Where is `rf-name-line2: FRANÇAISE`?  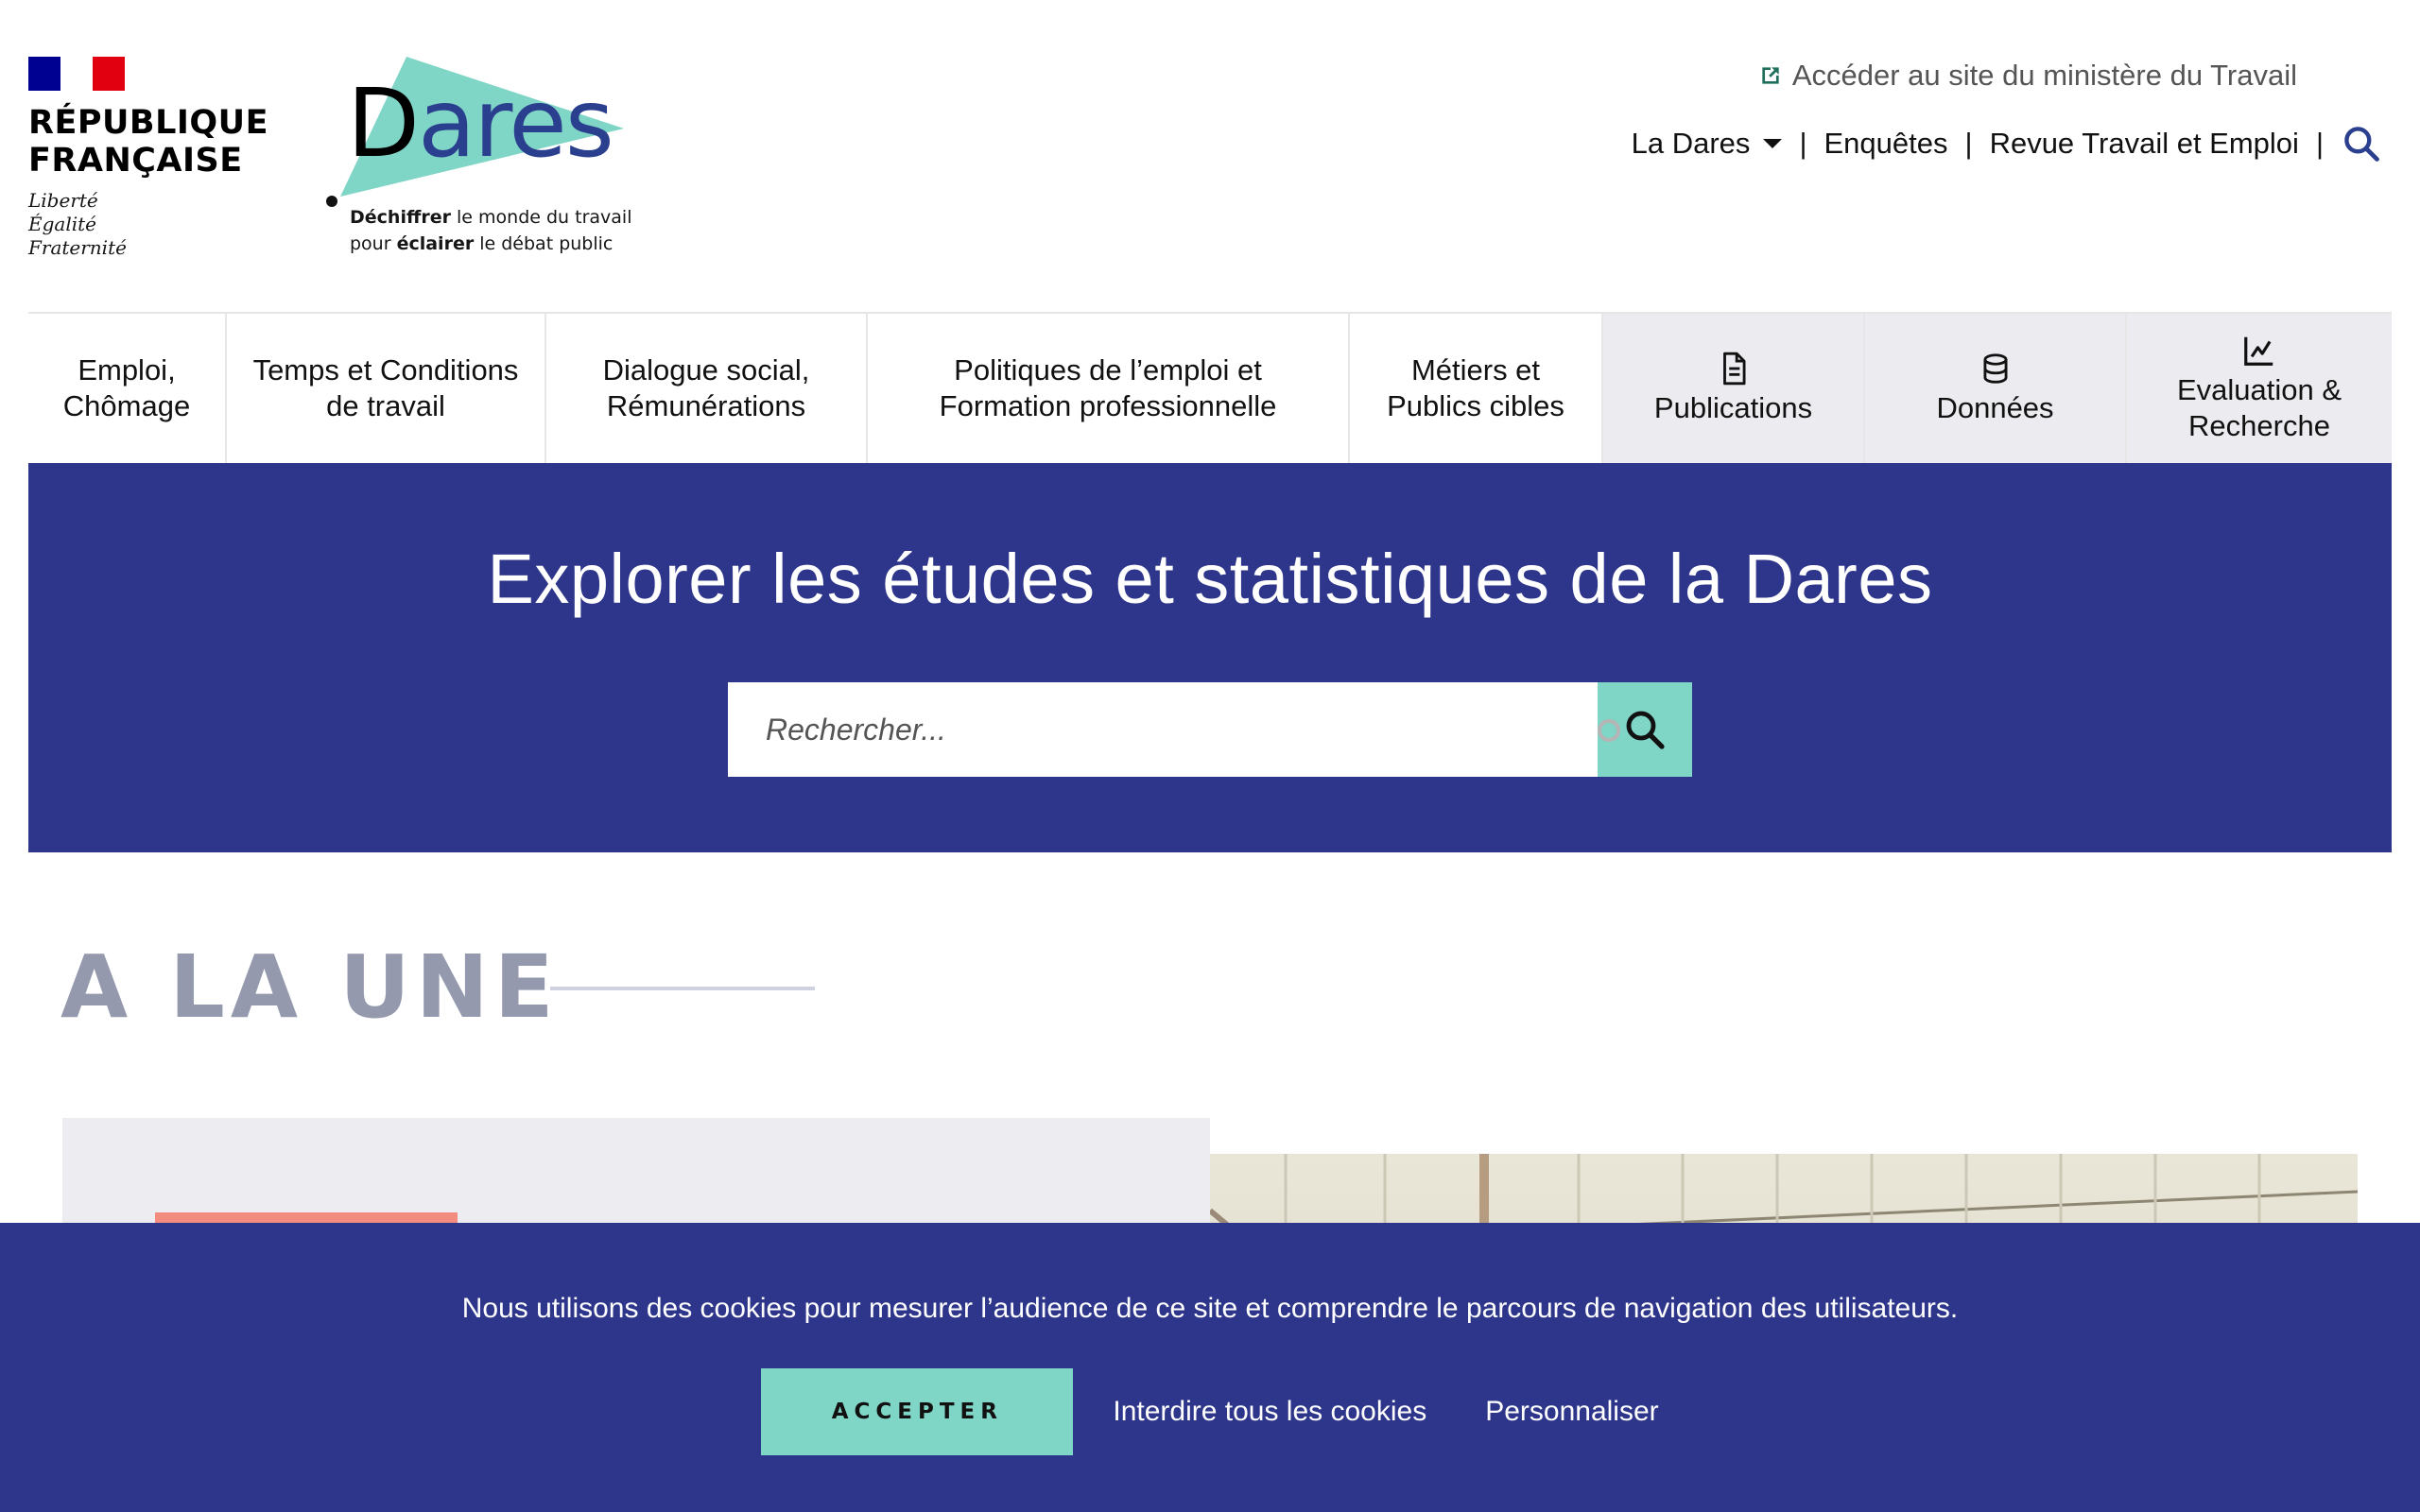 rf-name-line2: FRANÇAISE is located at coordinates (135, 161).